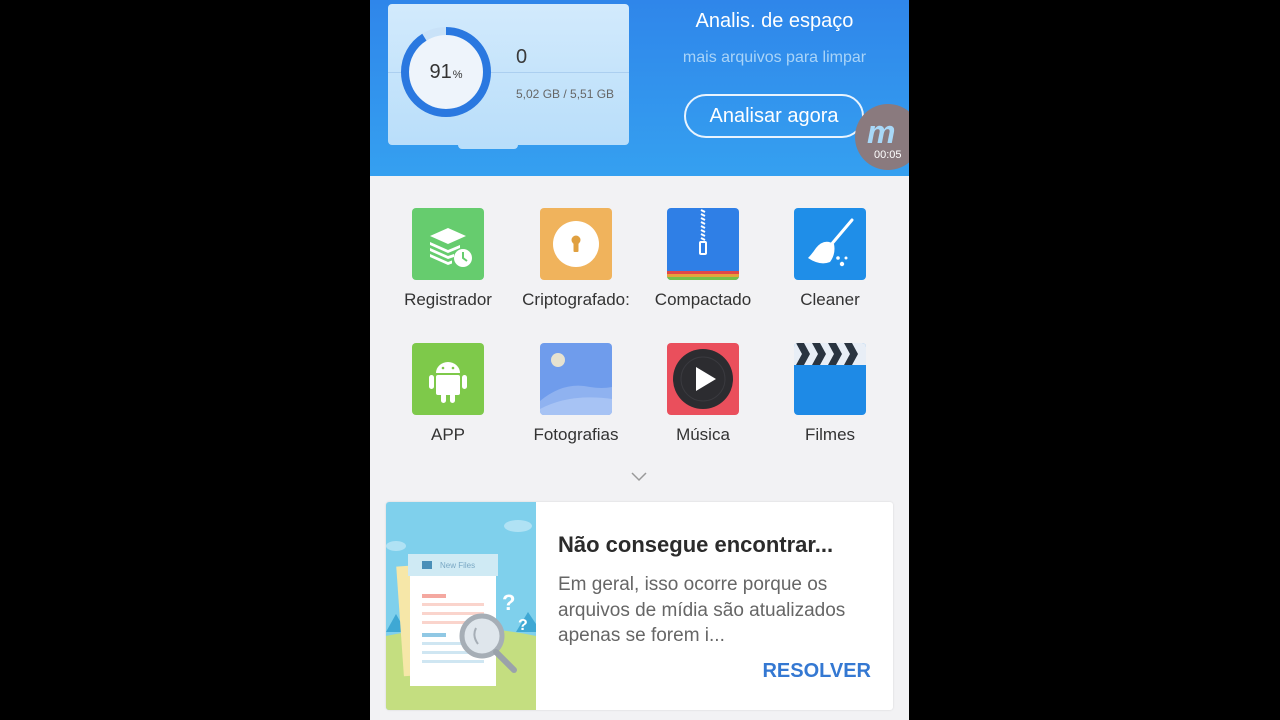  What do you see at coordinates (457, 75) in the screenshot?
I see `percent-unit: %` at bounding box center [457, 75].